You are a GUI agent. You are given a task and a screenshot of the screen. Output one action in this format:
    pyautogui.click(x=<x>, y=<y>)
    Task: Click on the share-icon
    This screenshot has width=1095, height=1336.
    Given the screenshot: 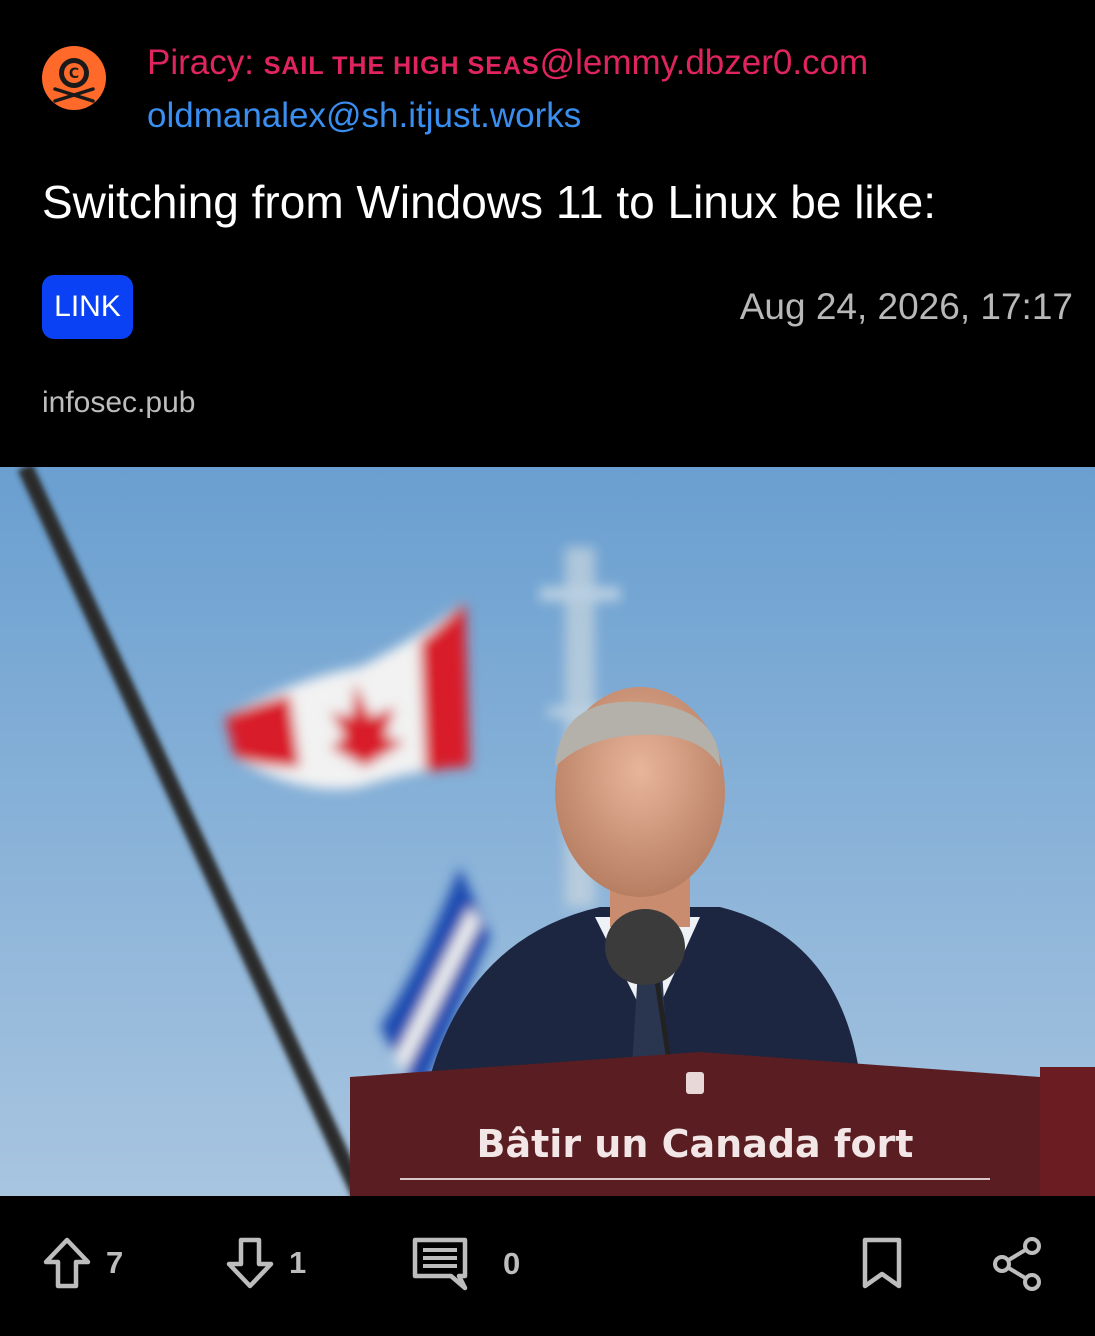 What is the action you would take?
    pyautogui.click(x=1017, y=1264)
    